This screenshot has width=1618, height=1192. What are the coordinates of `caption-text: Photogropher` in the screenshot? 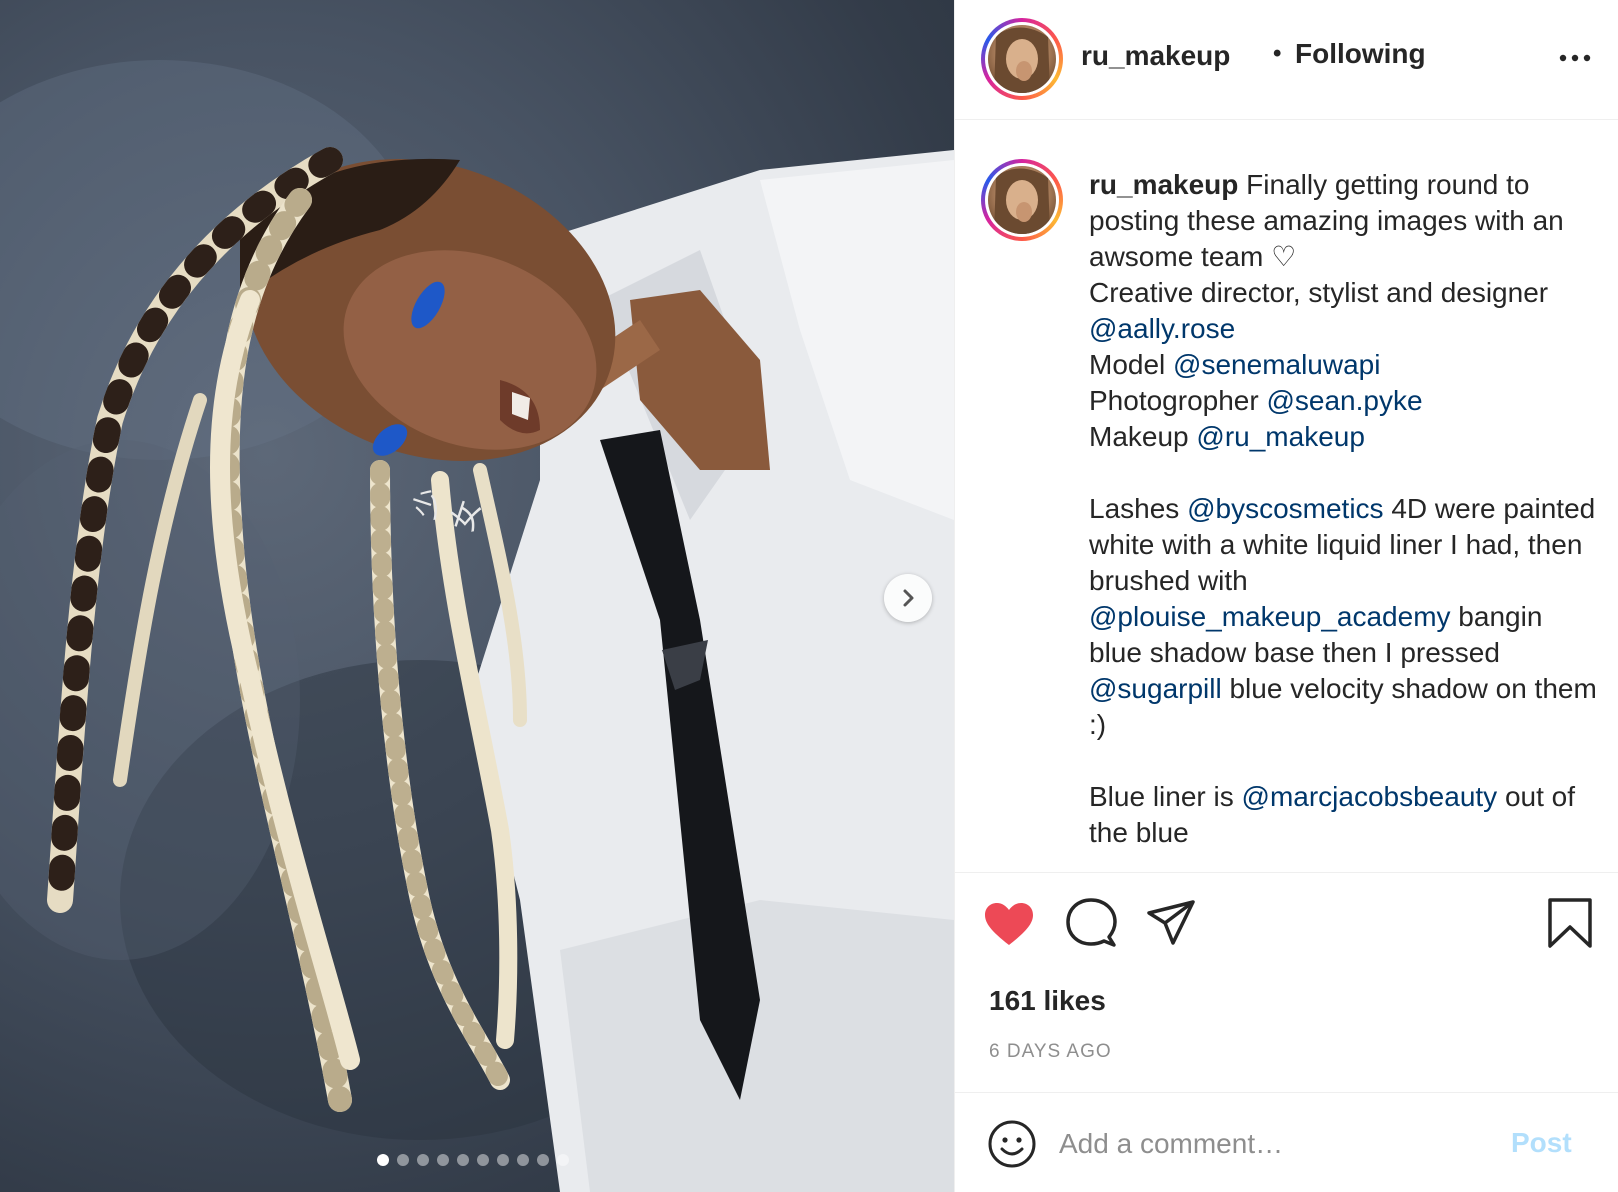 It's located at (1178, 400).